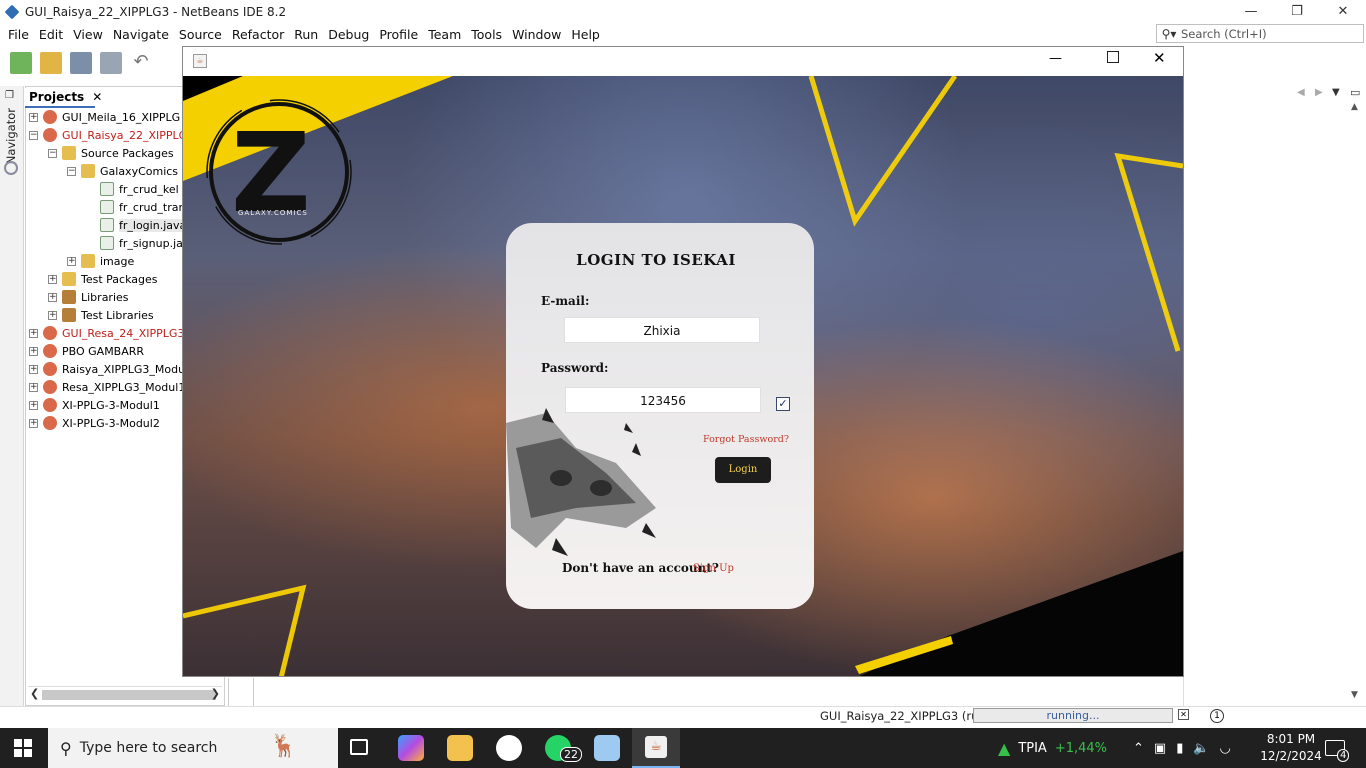 This screenshot has height=768, width=1366. Describe the element at coordinates (746, 439) in the screenshot. I see `forgot-password-link: Forgot Password?` at that location.